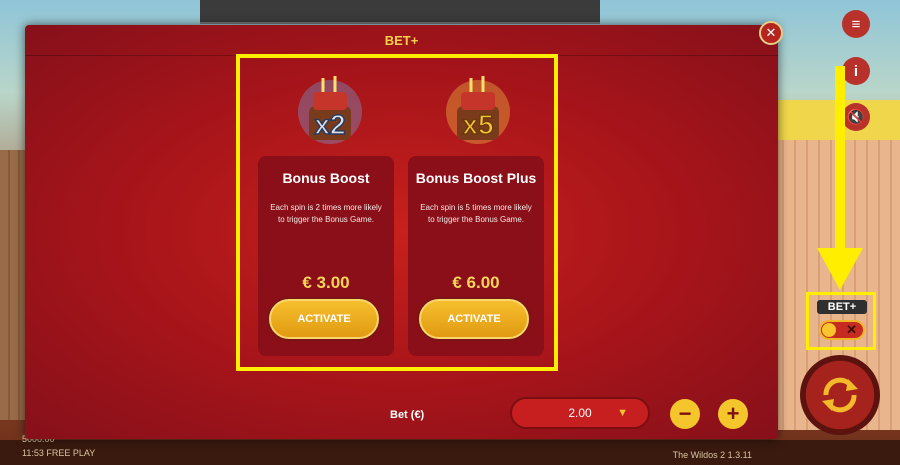 The width and height of the screenshot is (900, 465). What do you see at coordinates (476, 282) in the screenshot?
I see `card-price: € 6.00` at bounding box center [476, 282].